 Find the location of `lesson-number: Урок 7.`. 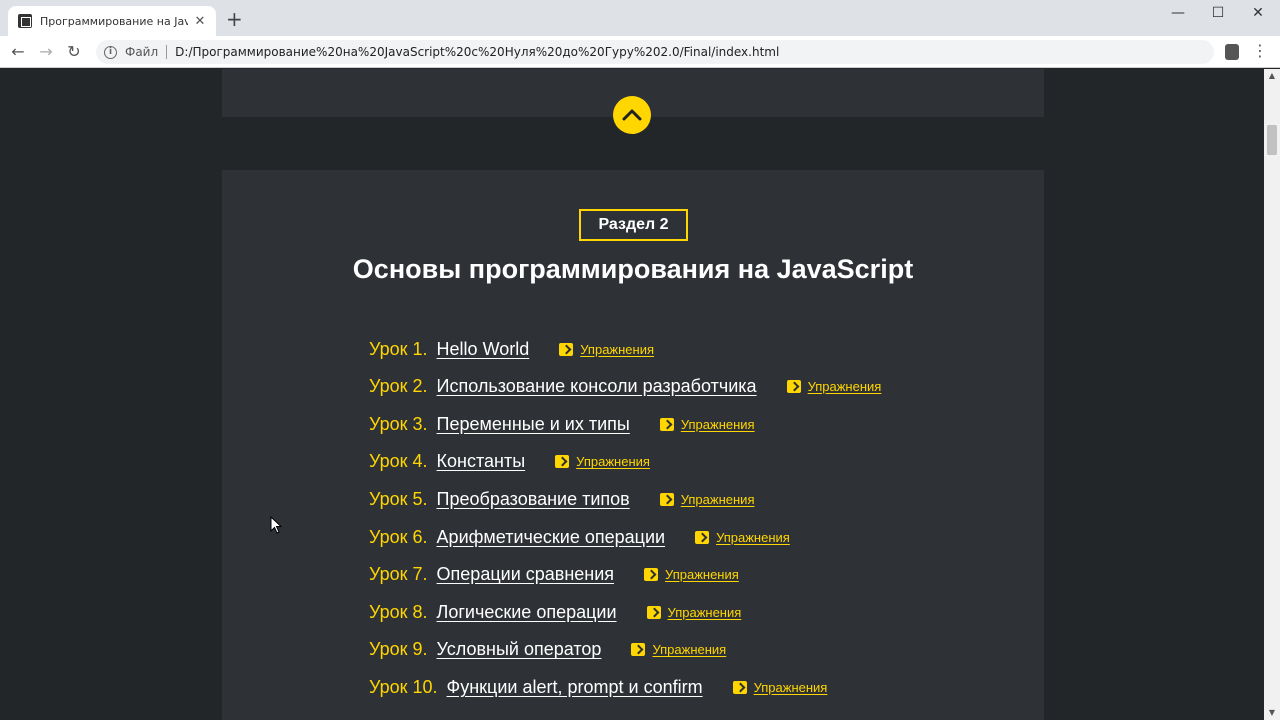

lesson-number: Урок 7. is located at coordinates (398, 574).